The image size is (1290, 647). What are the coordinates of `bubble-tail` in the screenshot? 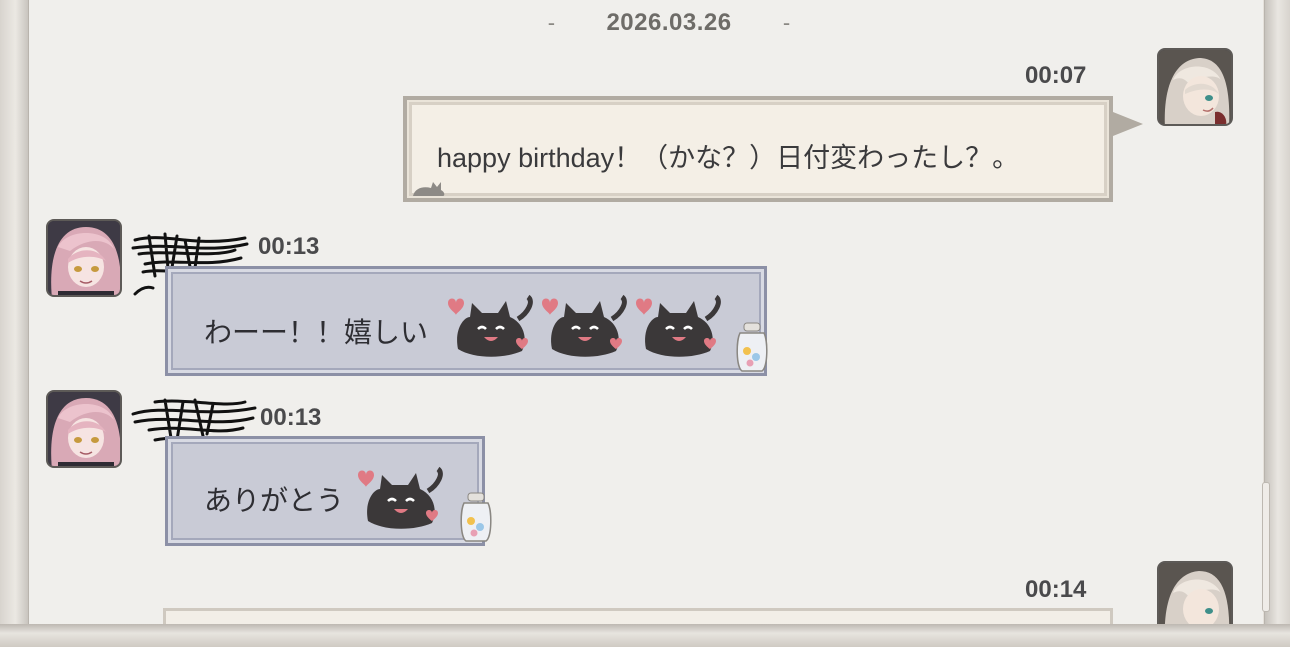 It's located at (1128, 124).